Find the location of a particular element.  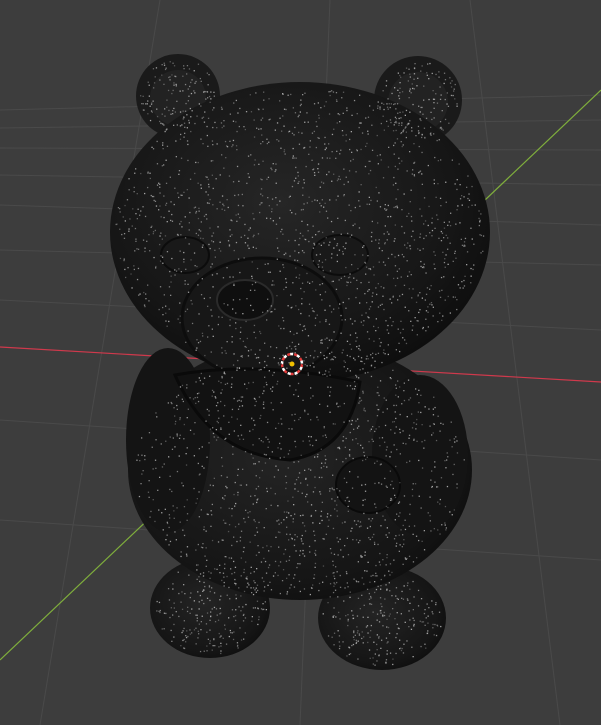

nose is located at coordinates (245, 300).